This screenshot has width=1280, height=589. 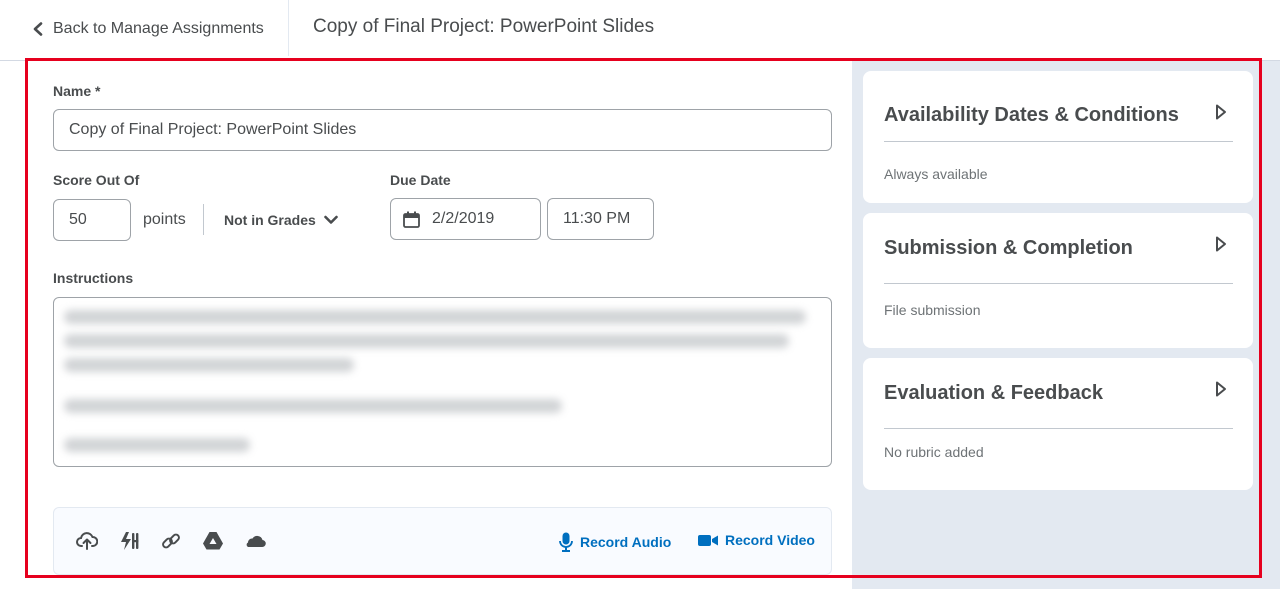 What do you see at coordinates (77, 91) in the screenshot?
I see `name-label: Name *` at bounding box center [77, 91].